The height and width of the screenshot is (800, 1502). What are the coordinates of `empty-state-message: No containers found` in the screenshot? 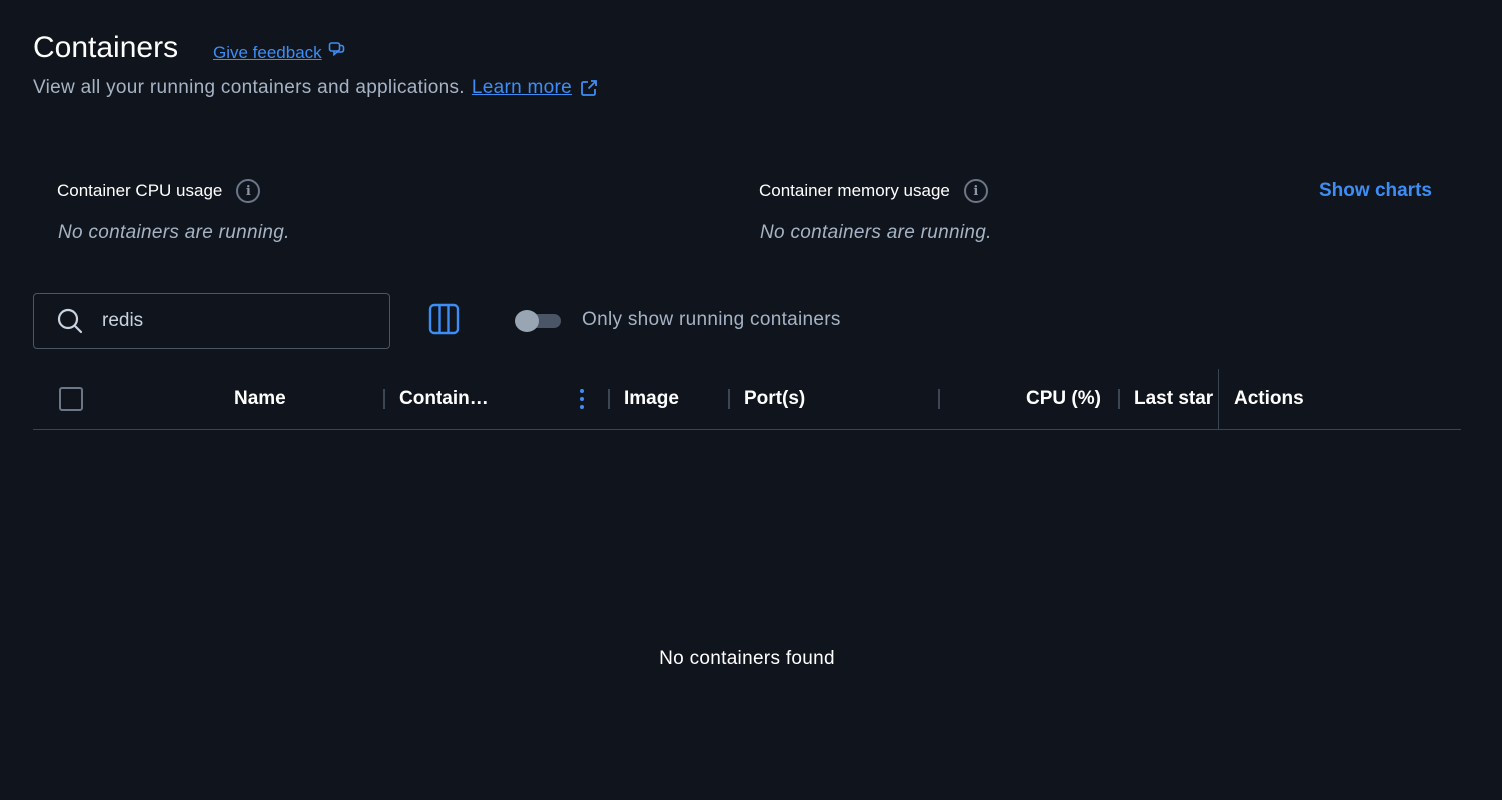 It's located at (747, 658).